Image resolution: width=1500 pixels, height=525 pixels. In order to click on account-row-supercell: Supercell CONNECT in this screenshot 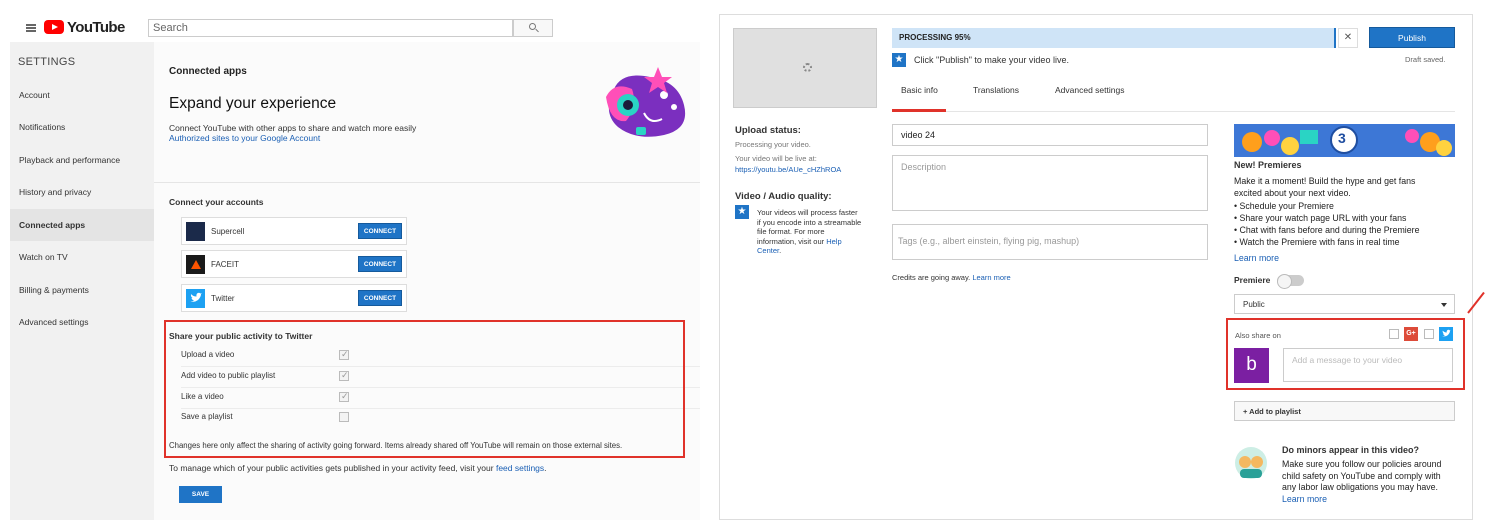, I will do `click(294, 231)`.